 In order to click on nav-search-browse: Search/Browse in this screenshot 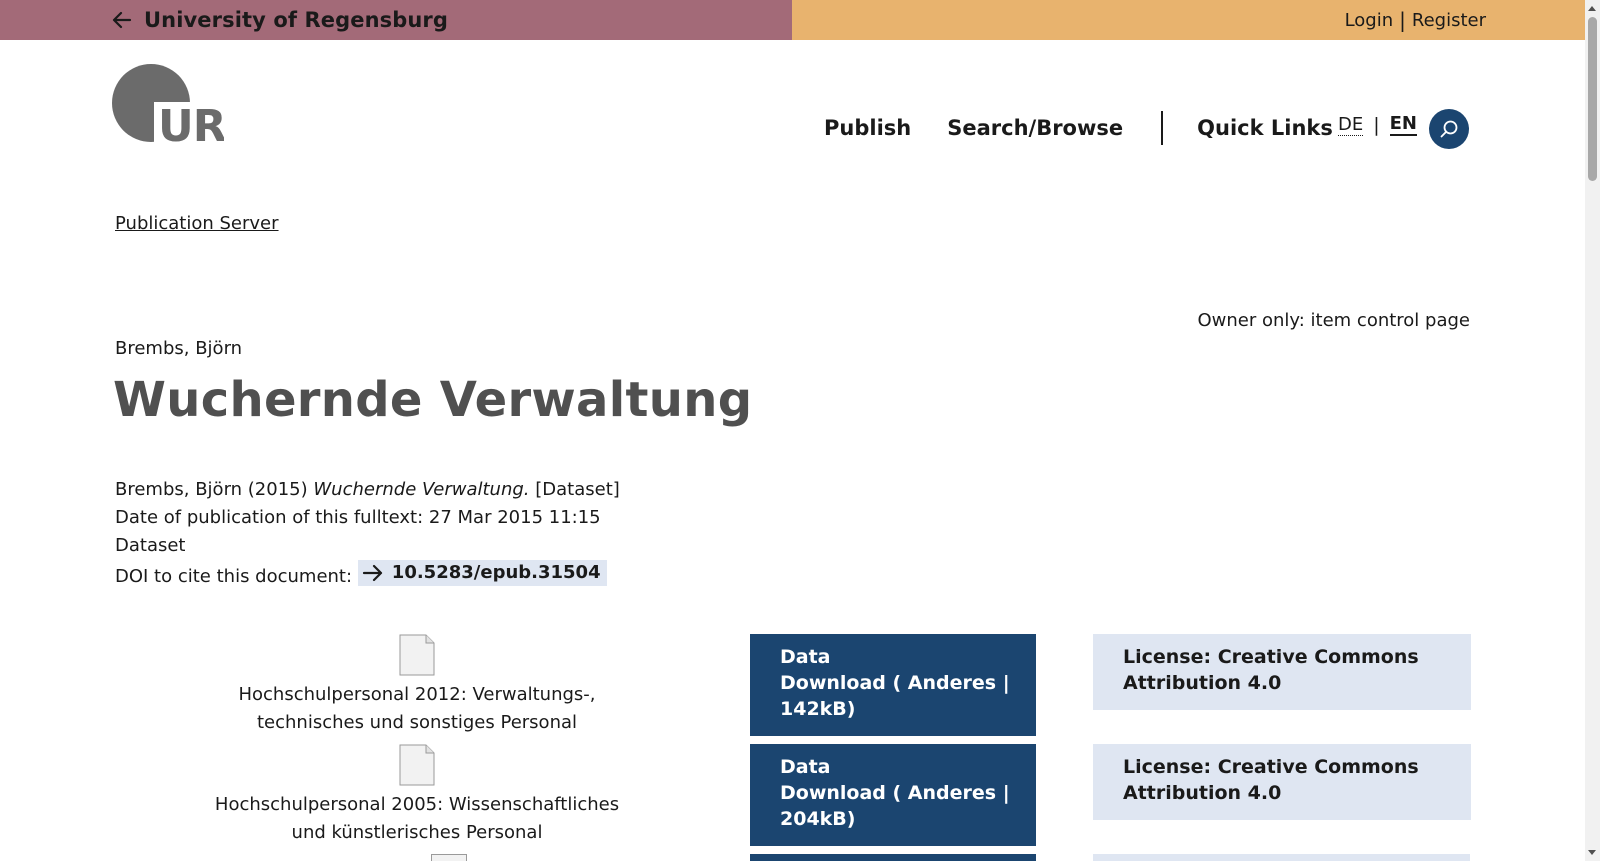, I will do `click(1035, 128)`.